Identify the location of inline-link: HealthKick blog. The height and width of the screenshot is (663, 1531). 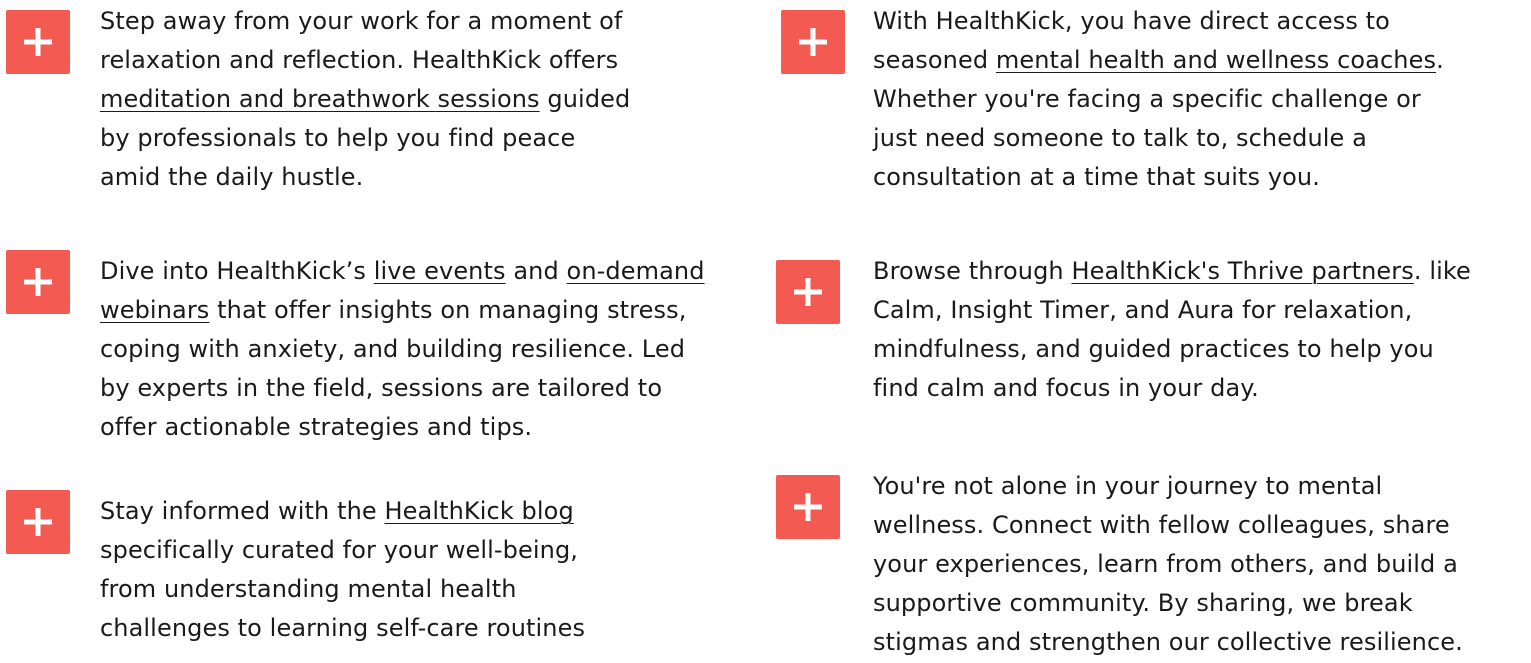
(479, 511).